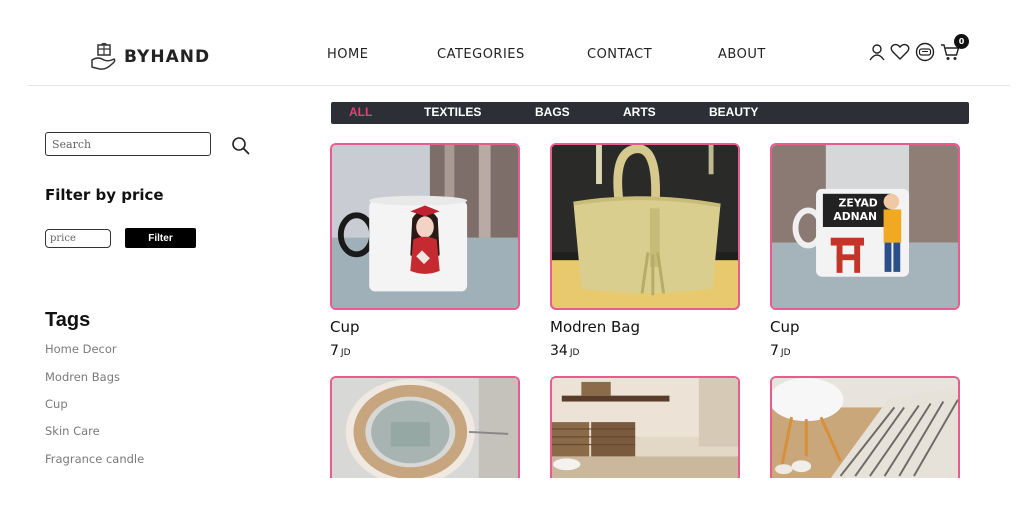  Describe the element at coordinates (742, 54) in the screenshot. I see `nav-about: ABOUT` at that location.